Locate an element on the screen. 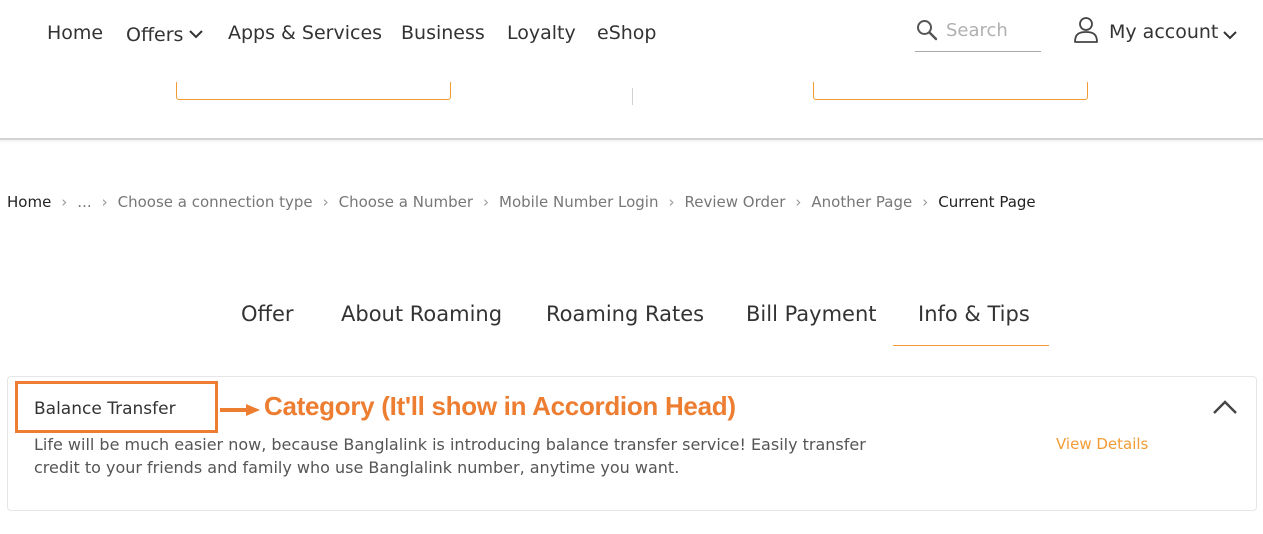  annotation-arrow-icon is located at coordinates (240, 412).